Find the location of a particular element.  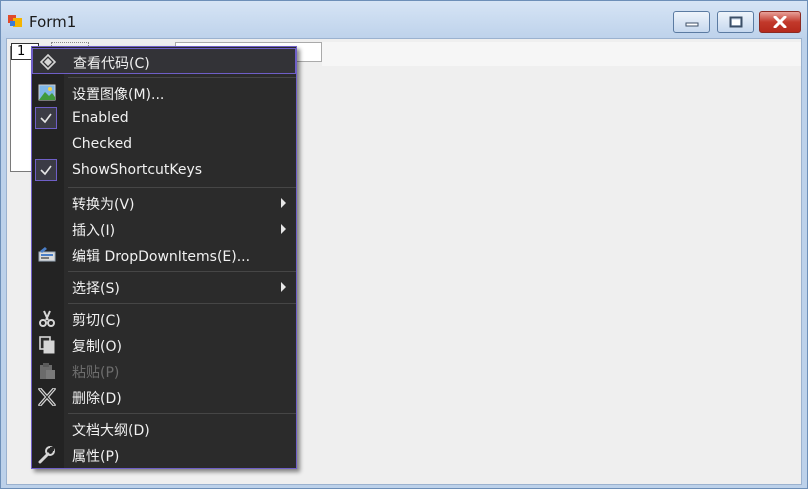

close-button is located at coordinates (780, 22).